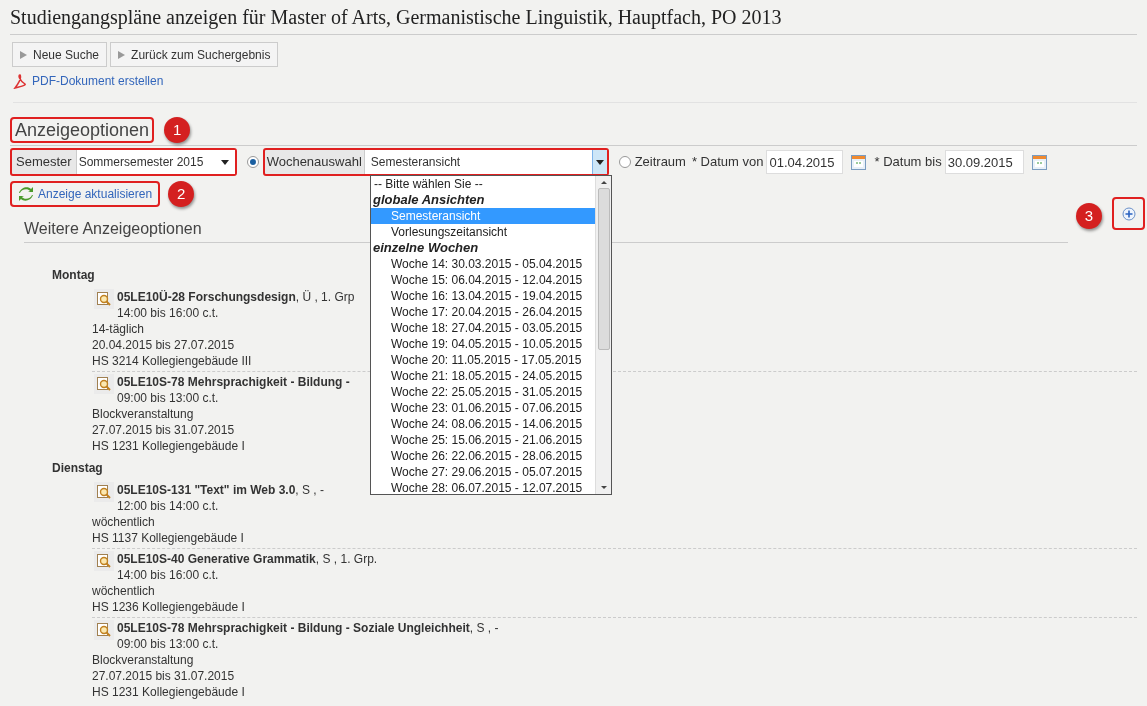 The height and width of the screenshot is (706, 1147). I want to click on date-to-label: * Datum bis, so click(908, 162).